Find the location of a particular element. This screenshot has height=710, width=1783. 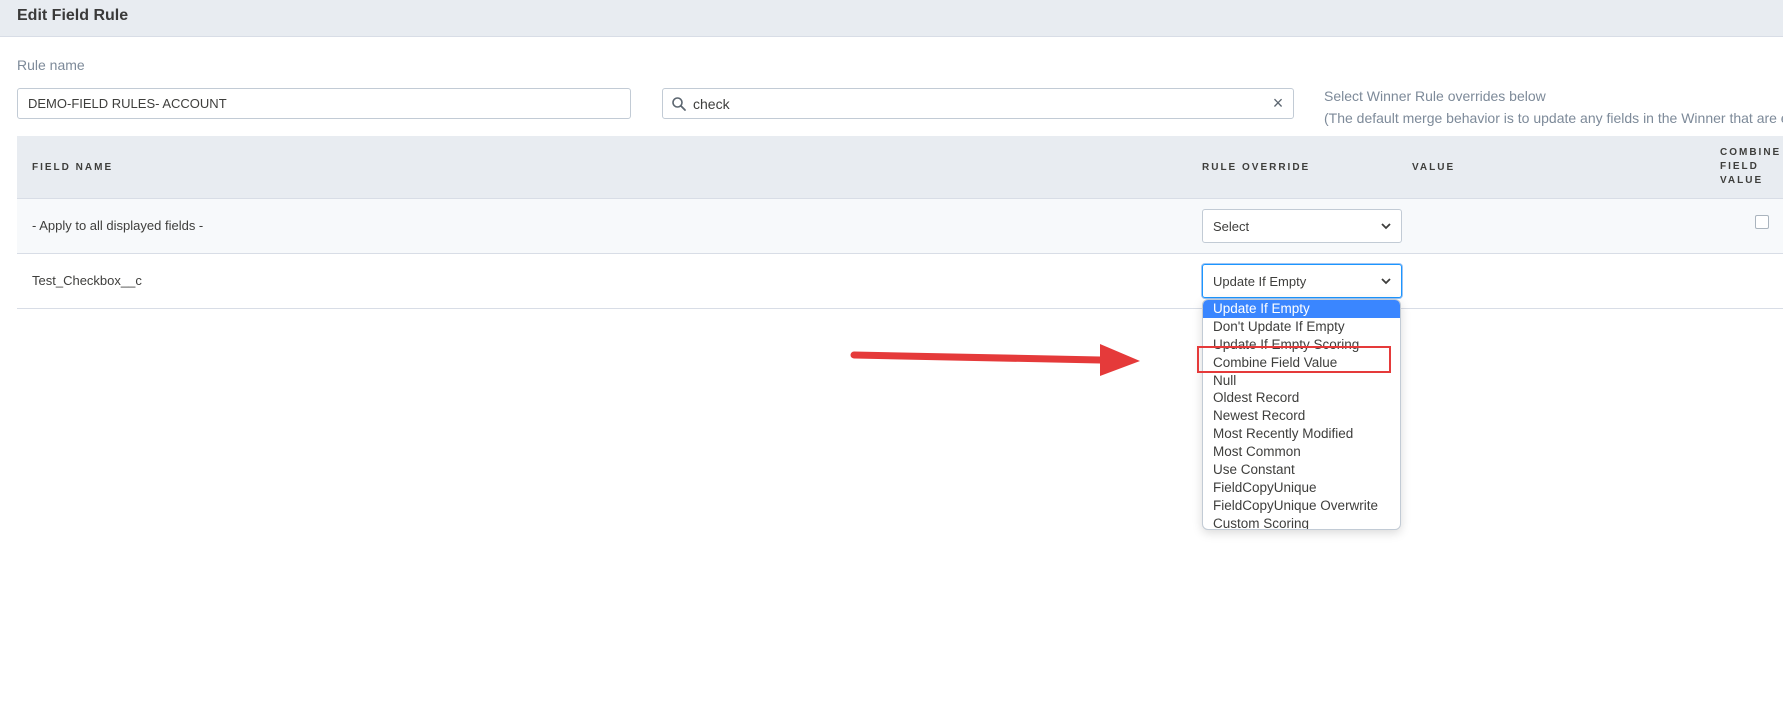

dropdown-option: Null is located at coordinates (1301, 381).